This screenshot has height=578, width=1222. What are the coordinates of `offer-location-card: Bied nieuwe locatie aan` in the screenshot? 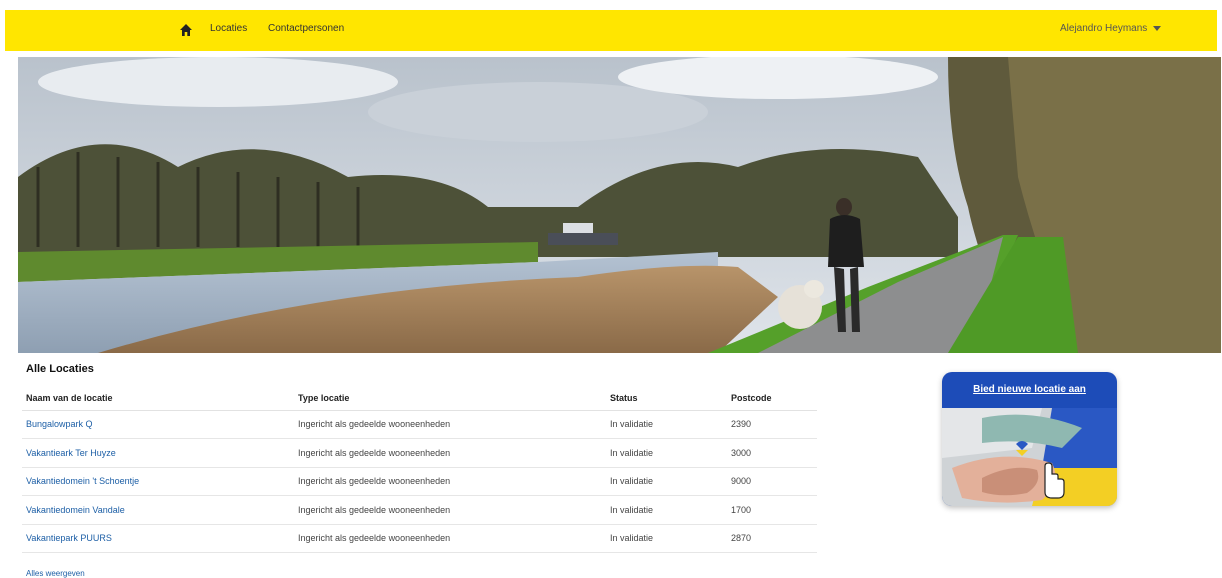 It's located at (1029, 439).